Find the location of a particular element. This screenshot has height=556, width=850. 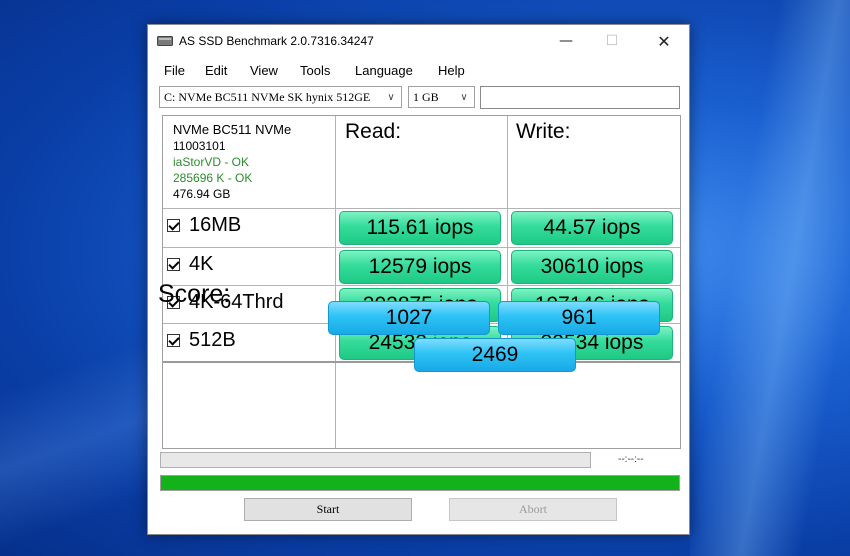

test-label: 16MB is located at coordinates (215, 225).